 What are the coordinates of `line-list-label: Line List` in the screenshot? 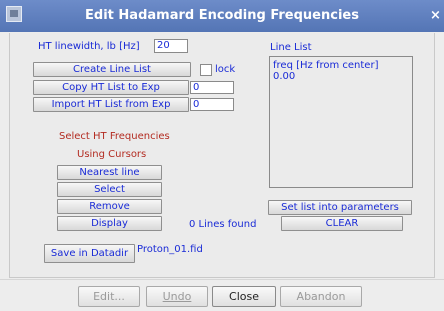 It's located at (291, 47).